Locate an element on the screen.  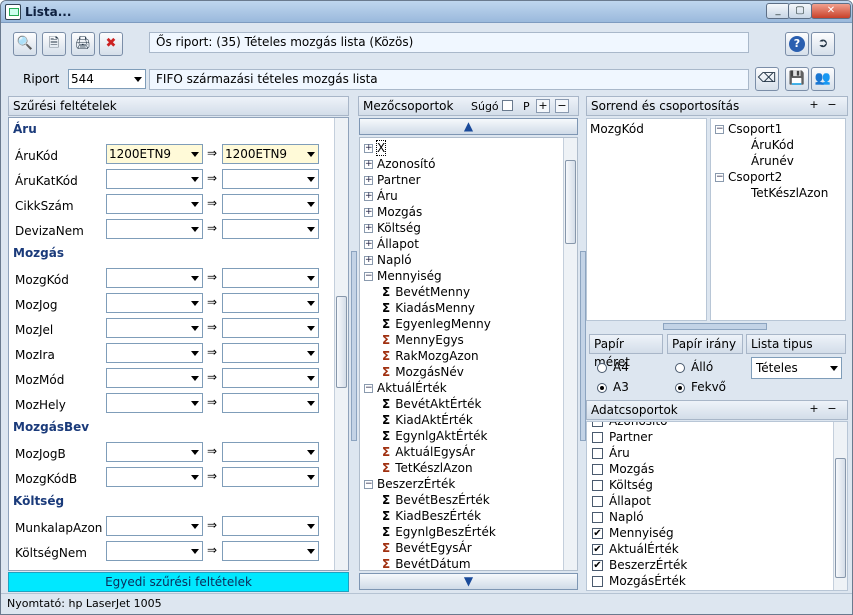
tree-item: + Mozgás is located at coordinates (393, 212).